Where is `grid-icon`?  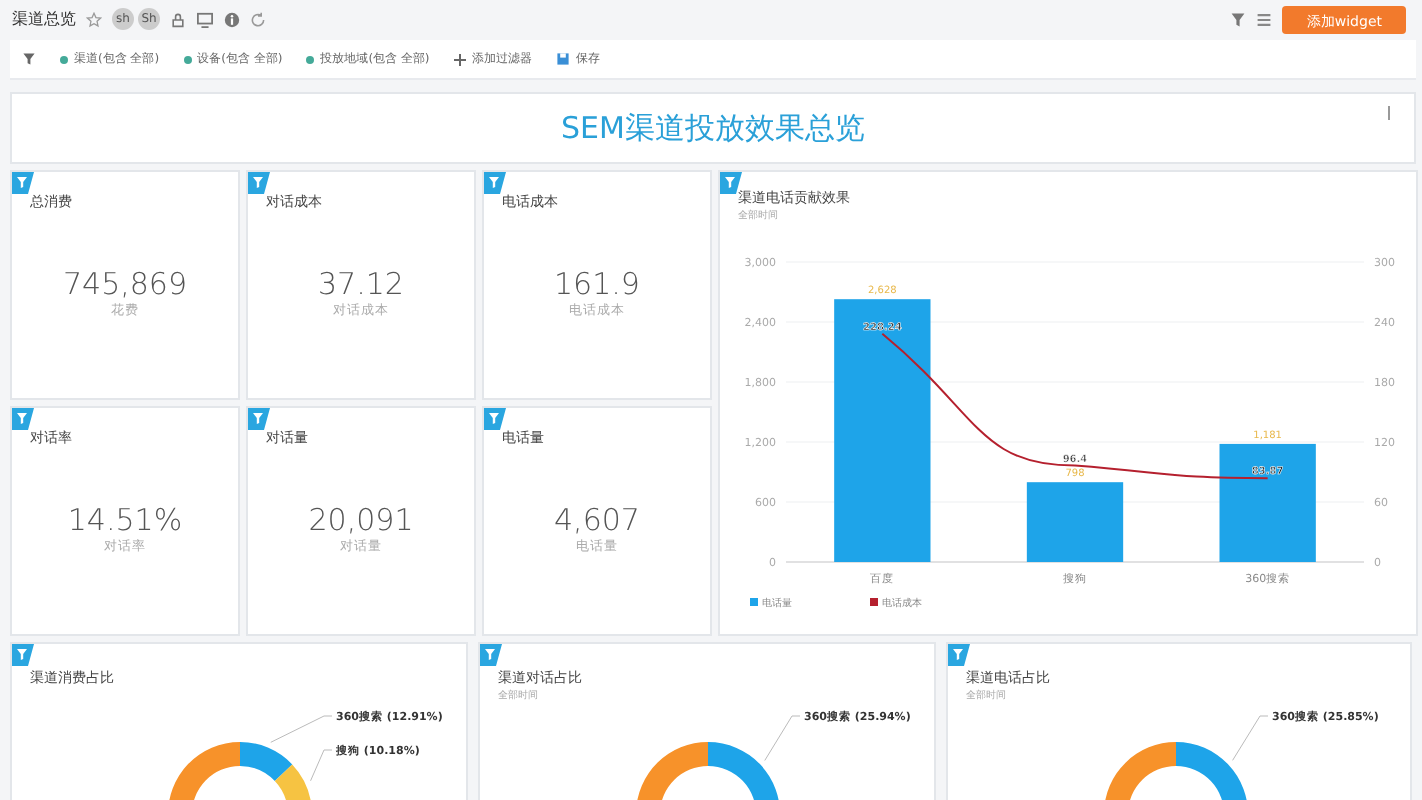
grid-icon is located at coordinates (1264, 19).